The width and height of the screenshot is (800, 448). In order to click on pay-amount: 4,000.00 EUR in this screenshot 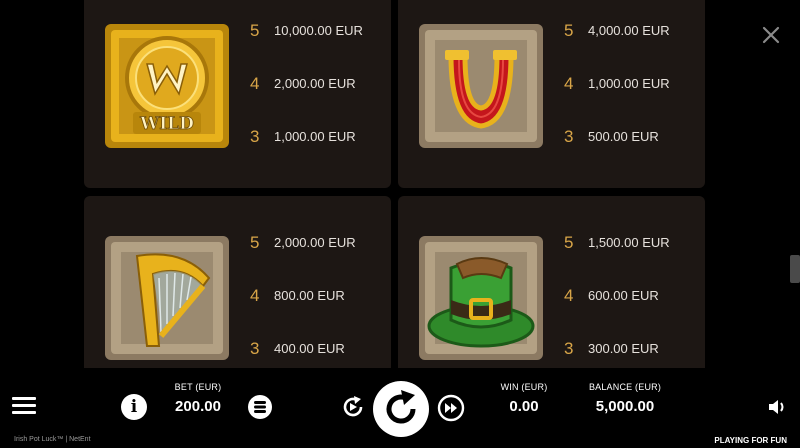, I will do `click(629, 30)`.